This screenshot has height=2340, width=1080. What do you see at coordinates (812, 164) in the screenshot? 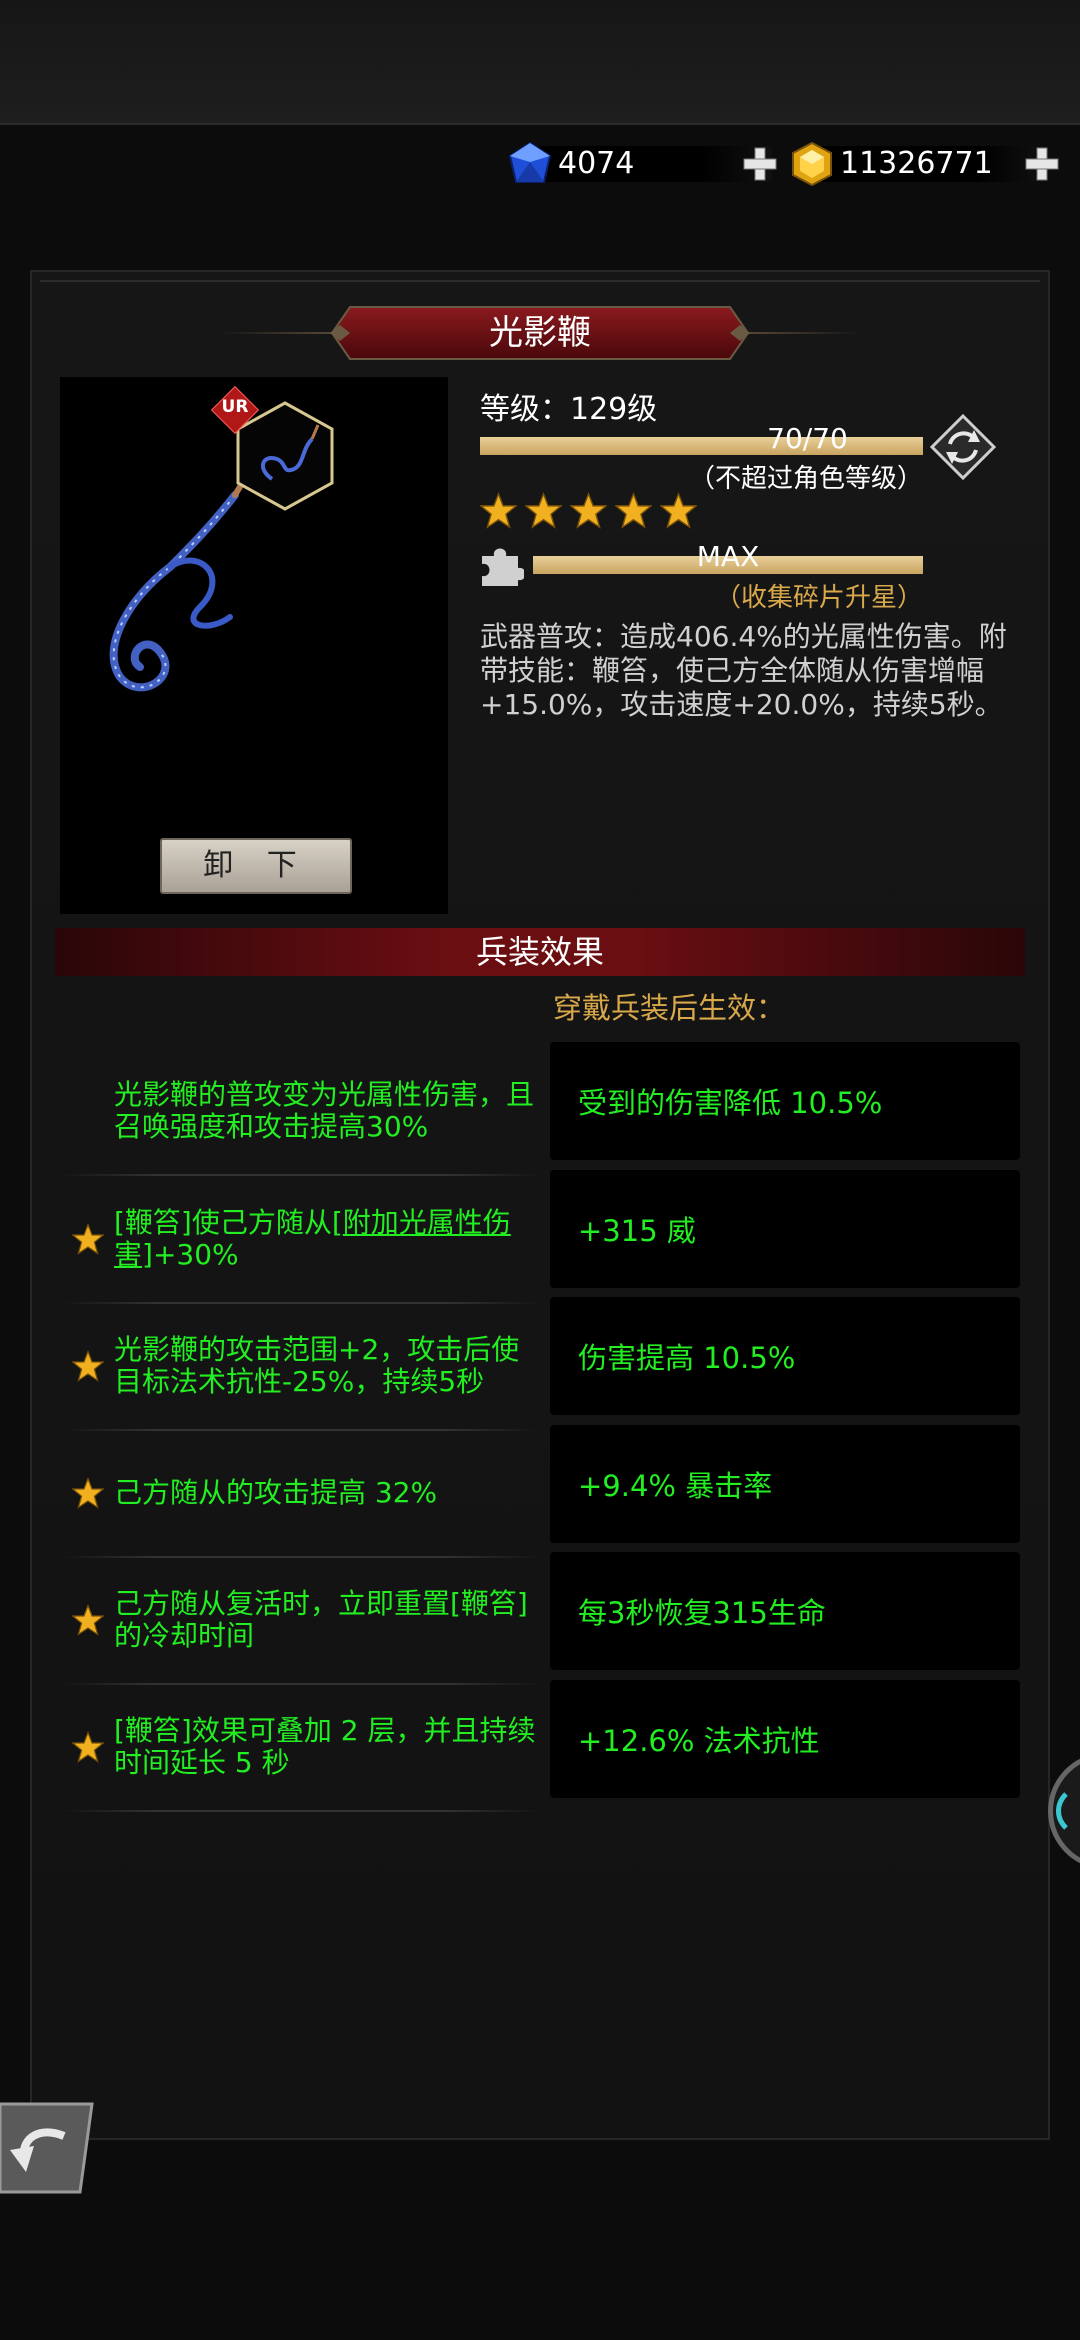
I see `gold-gem-icon` at bounding box center [812, 164].